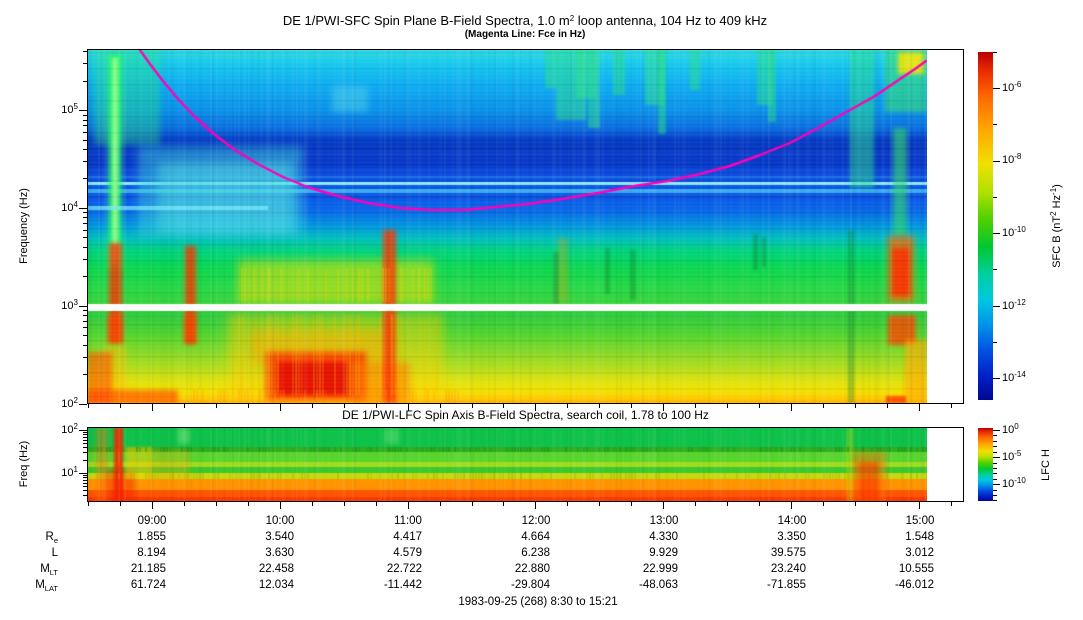  Describe the element at coordinates (1020, 302) in the screenshot. I see `exp-sup: -12` at that location.